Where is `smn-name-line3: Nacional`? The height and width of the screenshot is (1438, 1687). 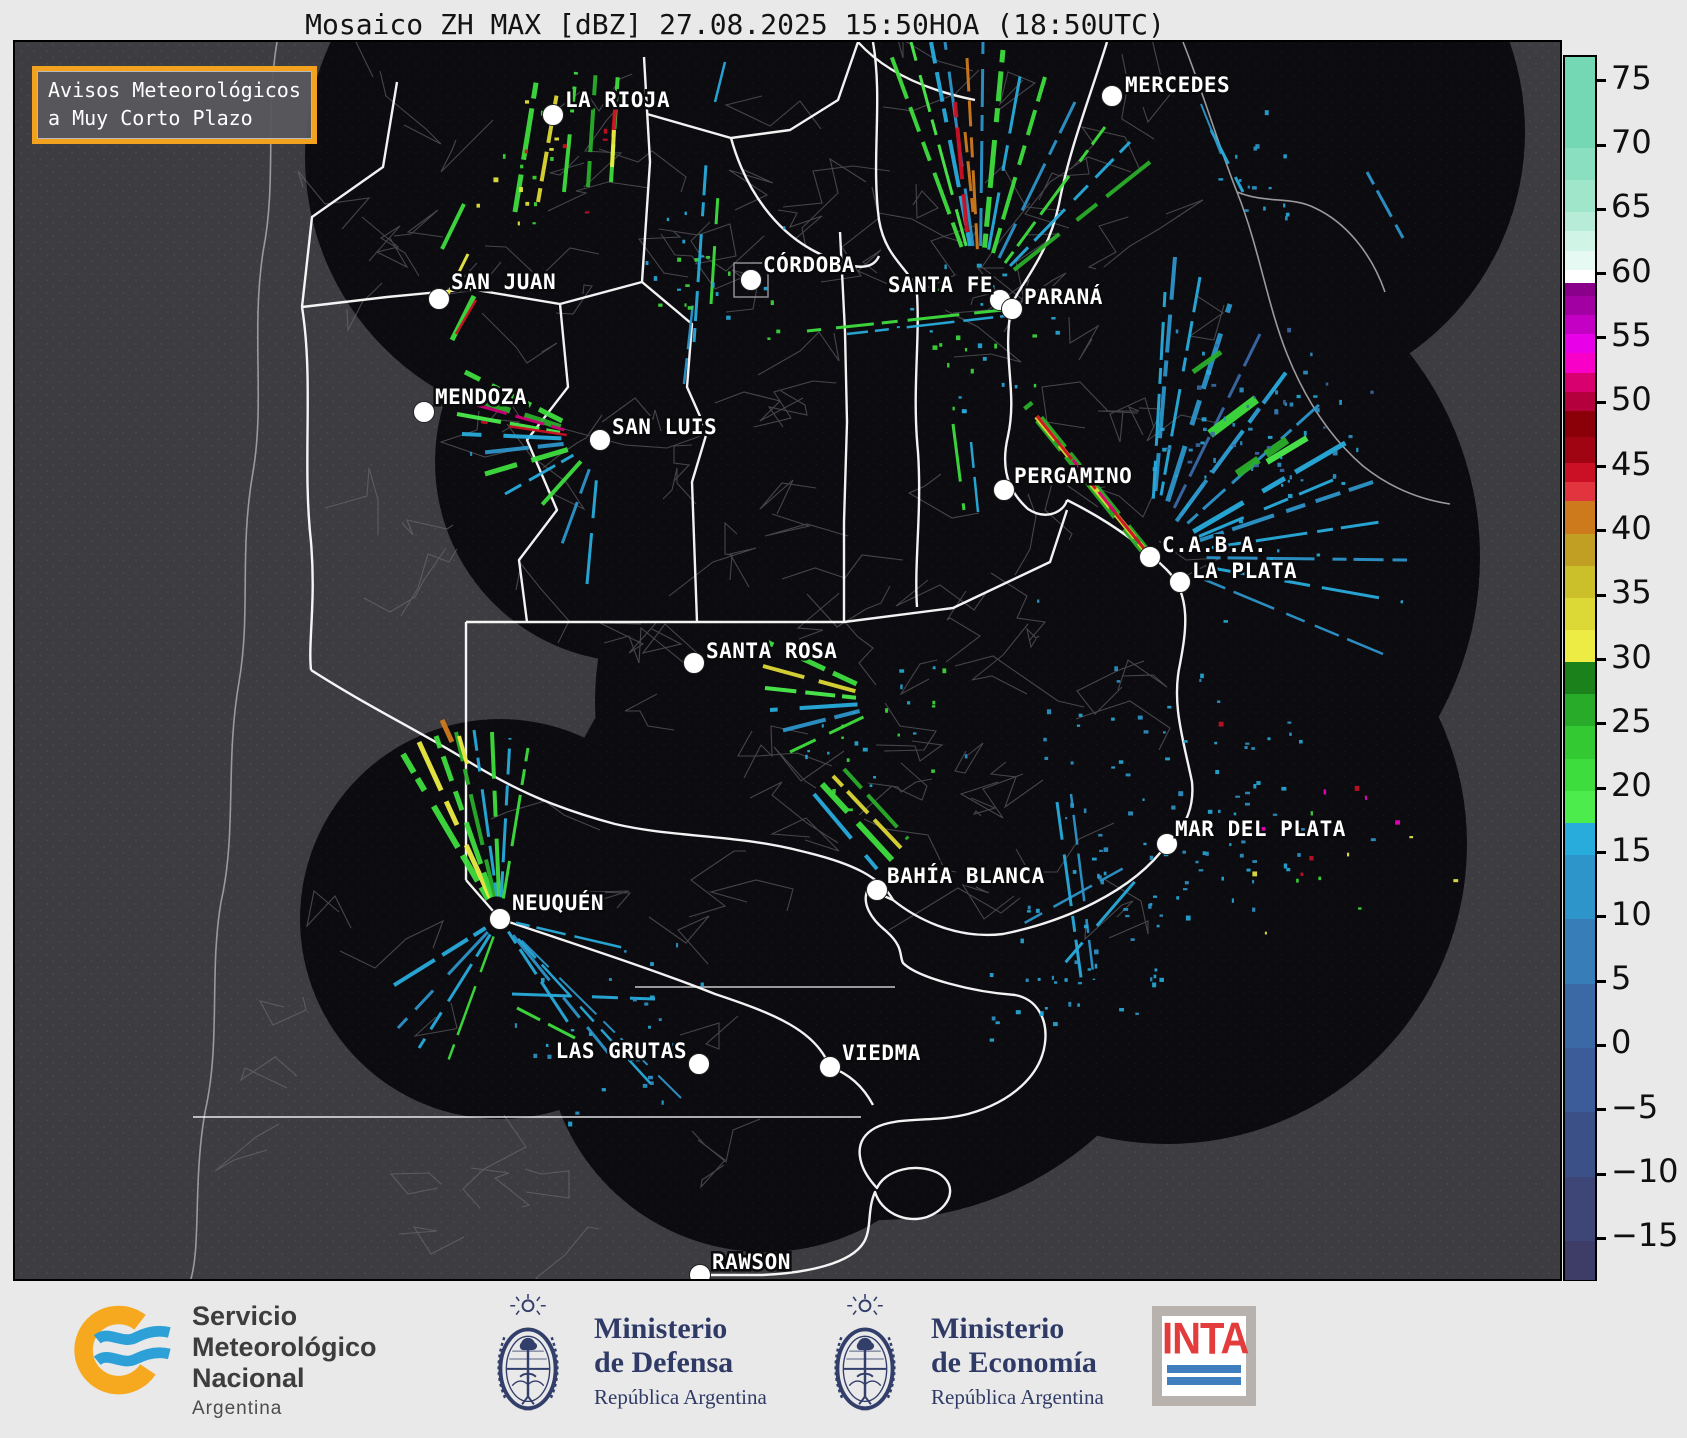 smn-name-line3: Nacional is located at coordinates (248, 1378).